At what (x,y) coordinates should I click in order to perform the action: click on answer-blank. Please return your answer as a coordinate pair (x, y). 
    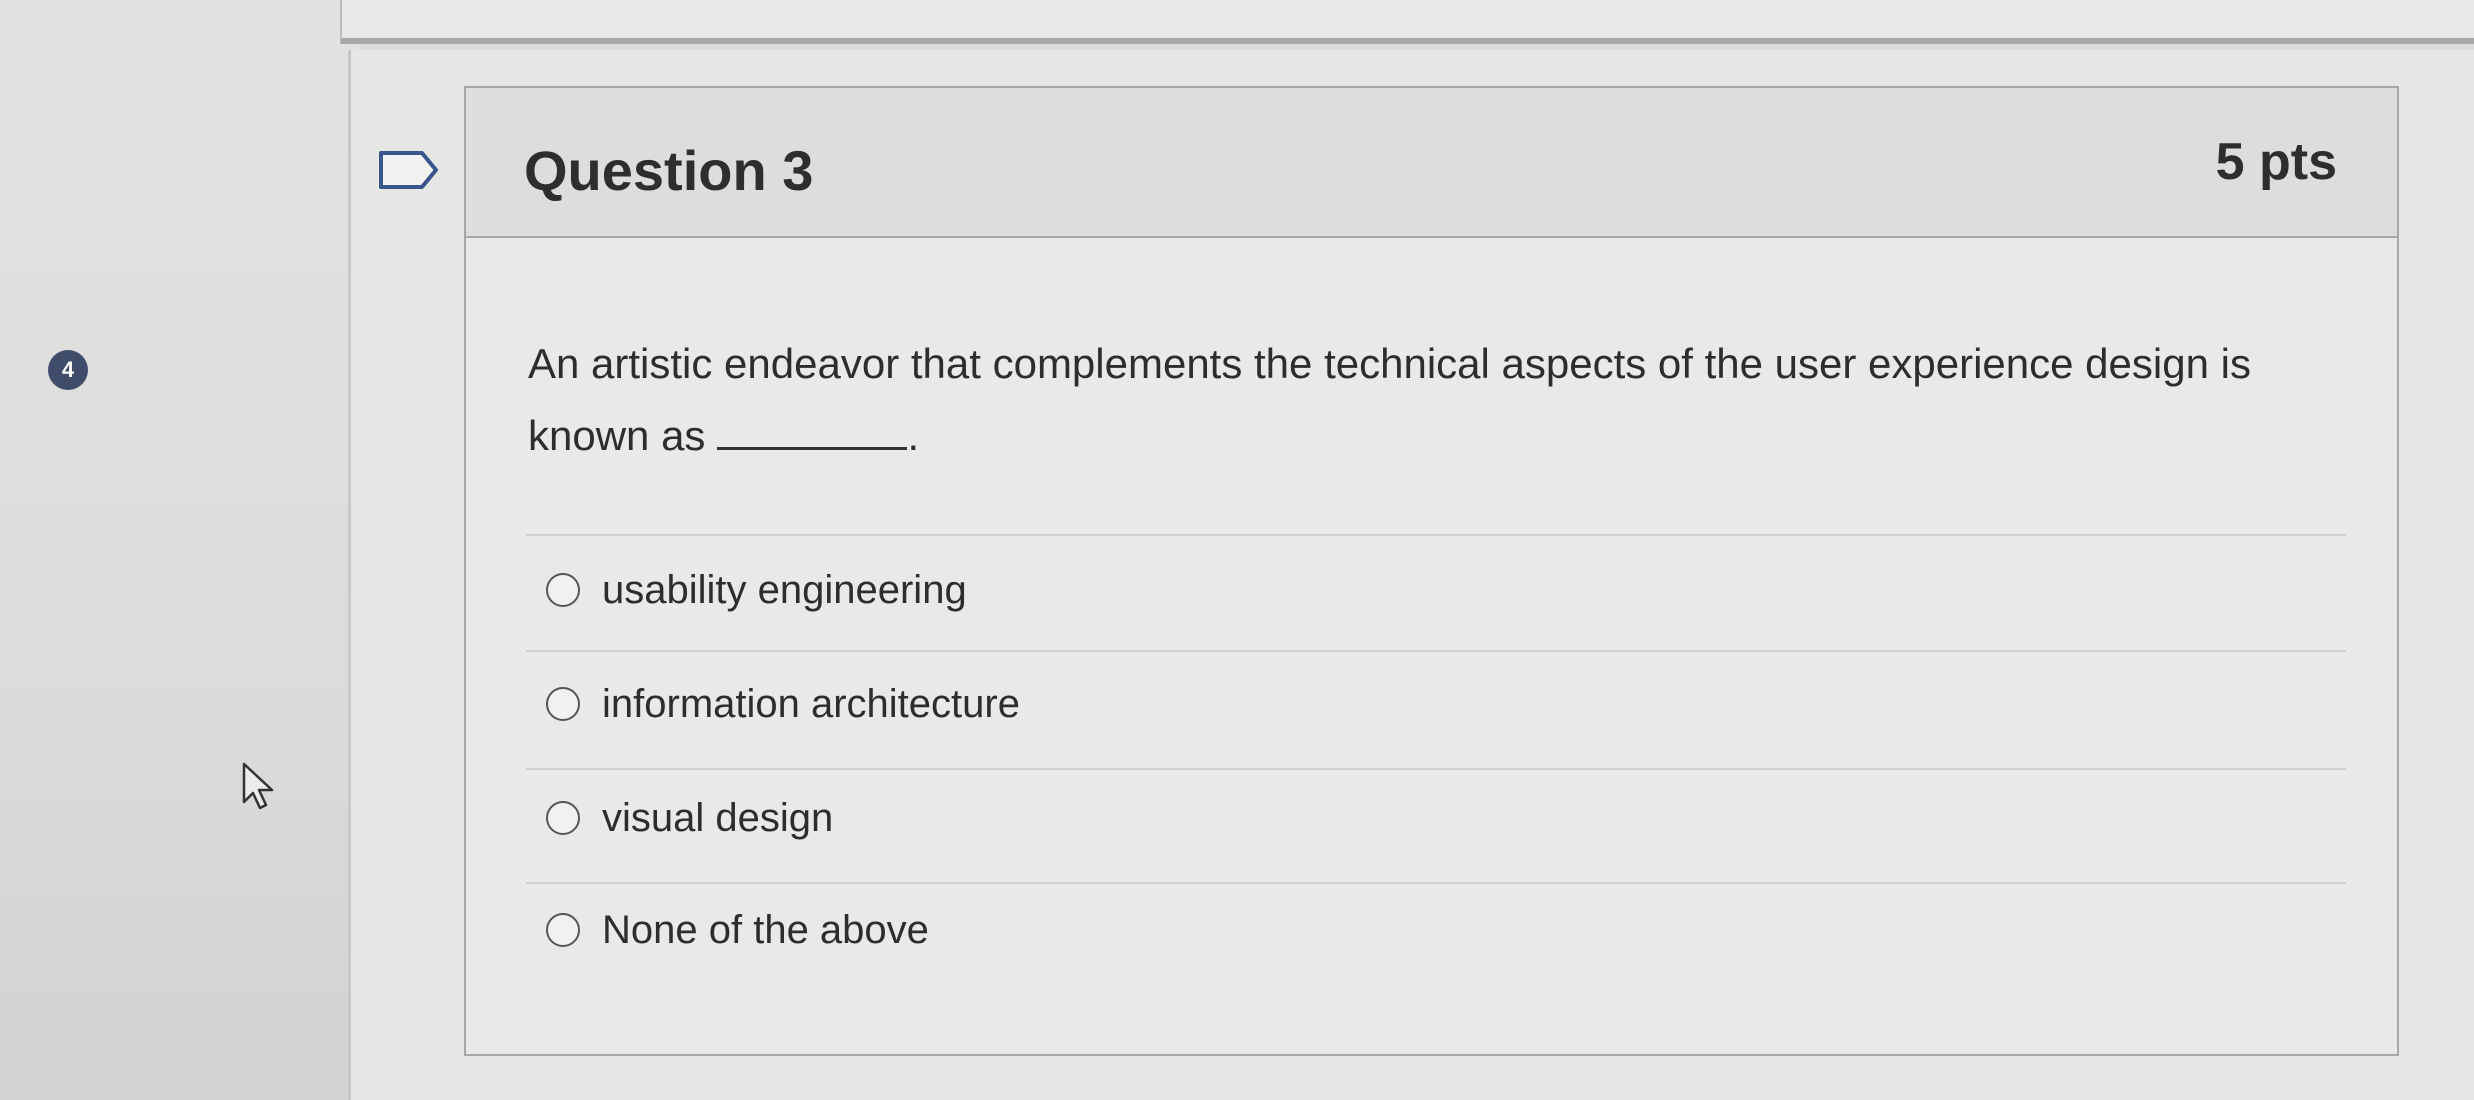
    Looking at the image, I should click on (812, 430).